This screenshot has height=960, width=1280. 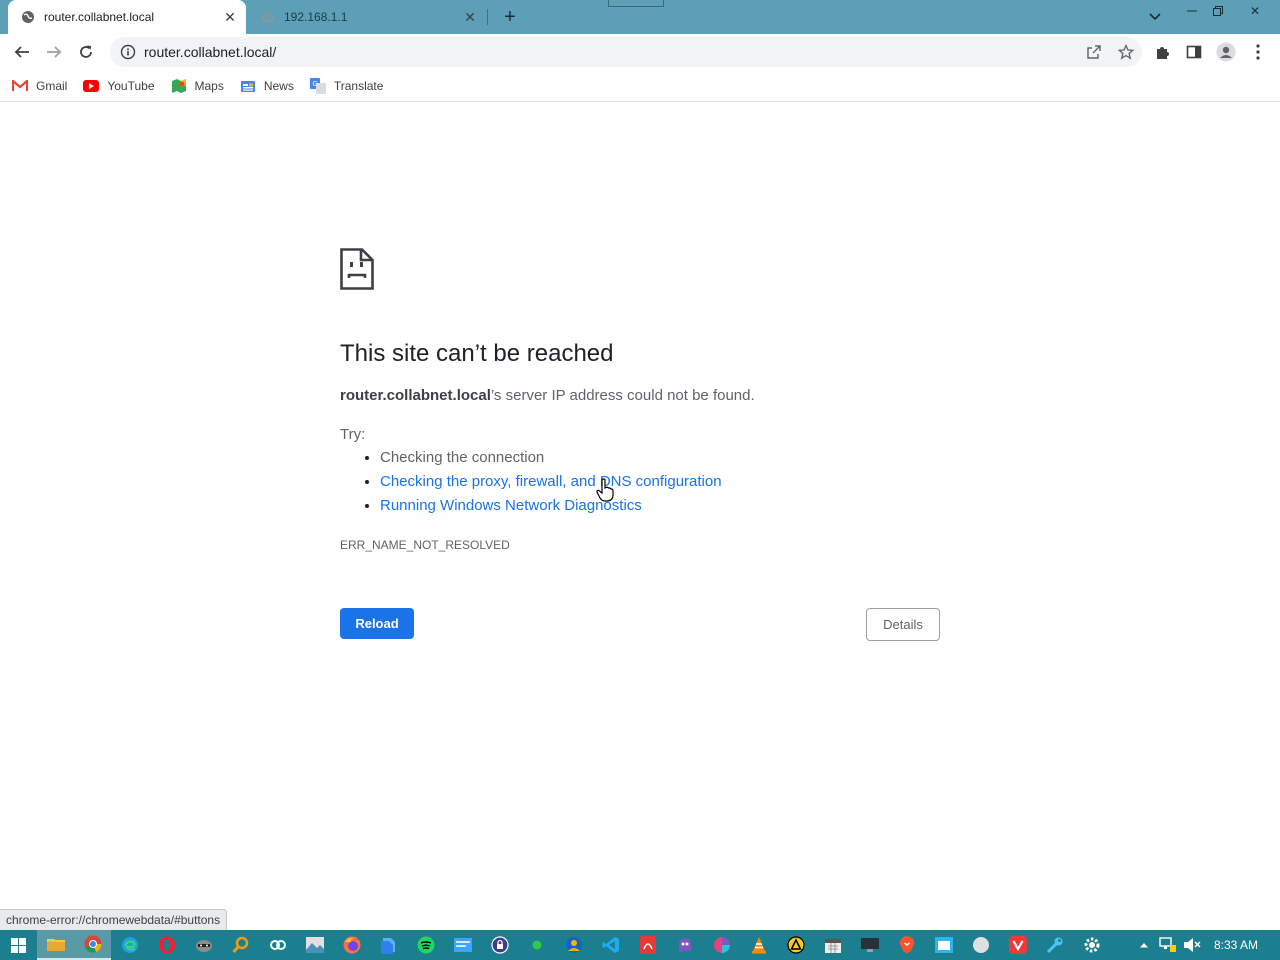 What do you see at coordinates (377, 623) in the screenshot?
I see `reload-button: Reload` at bounding box center [377, 623].